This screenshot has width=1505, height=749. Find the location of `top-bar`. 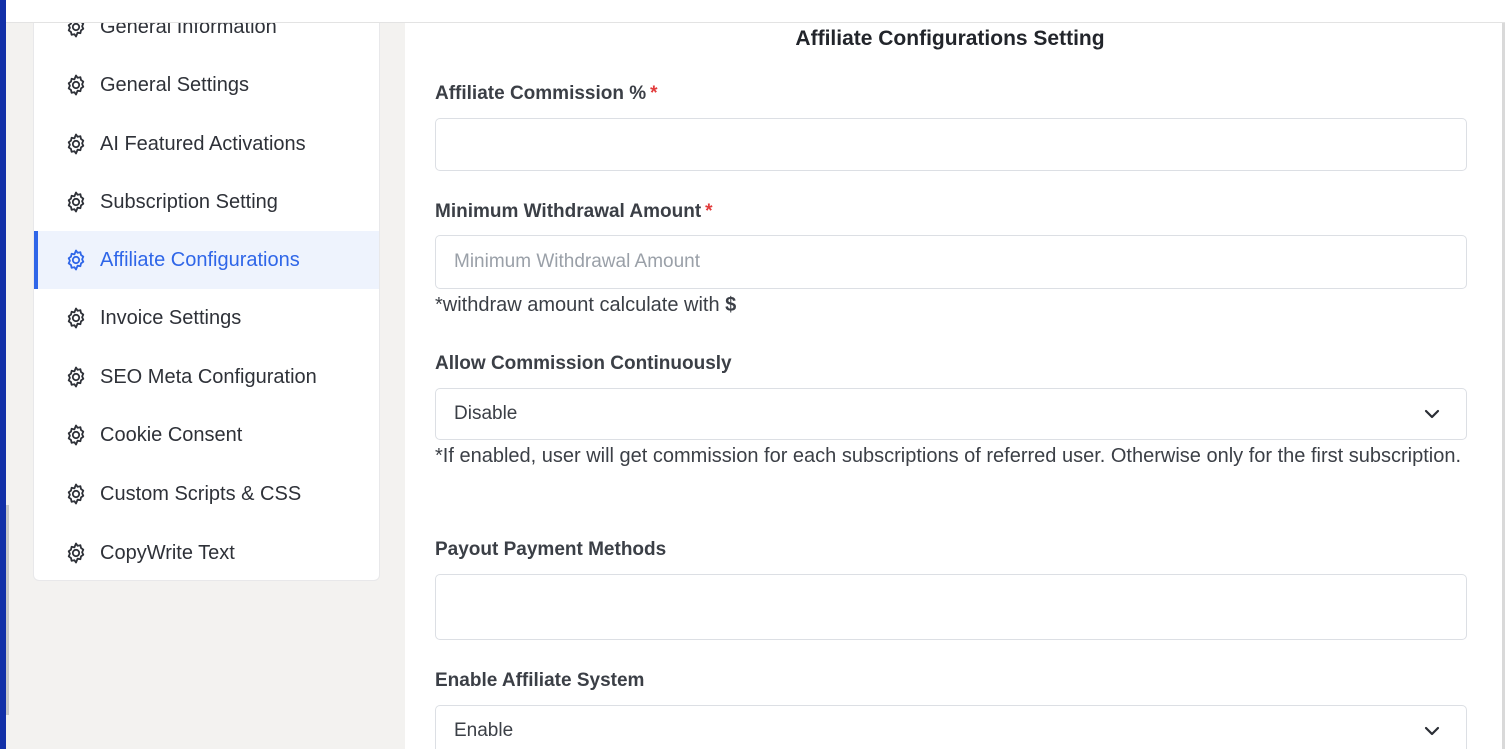

top-bar is located at coordinates (752, 11).